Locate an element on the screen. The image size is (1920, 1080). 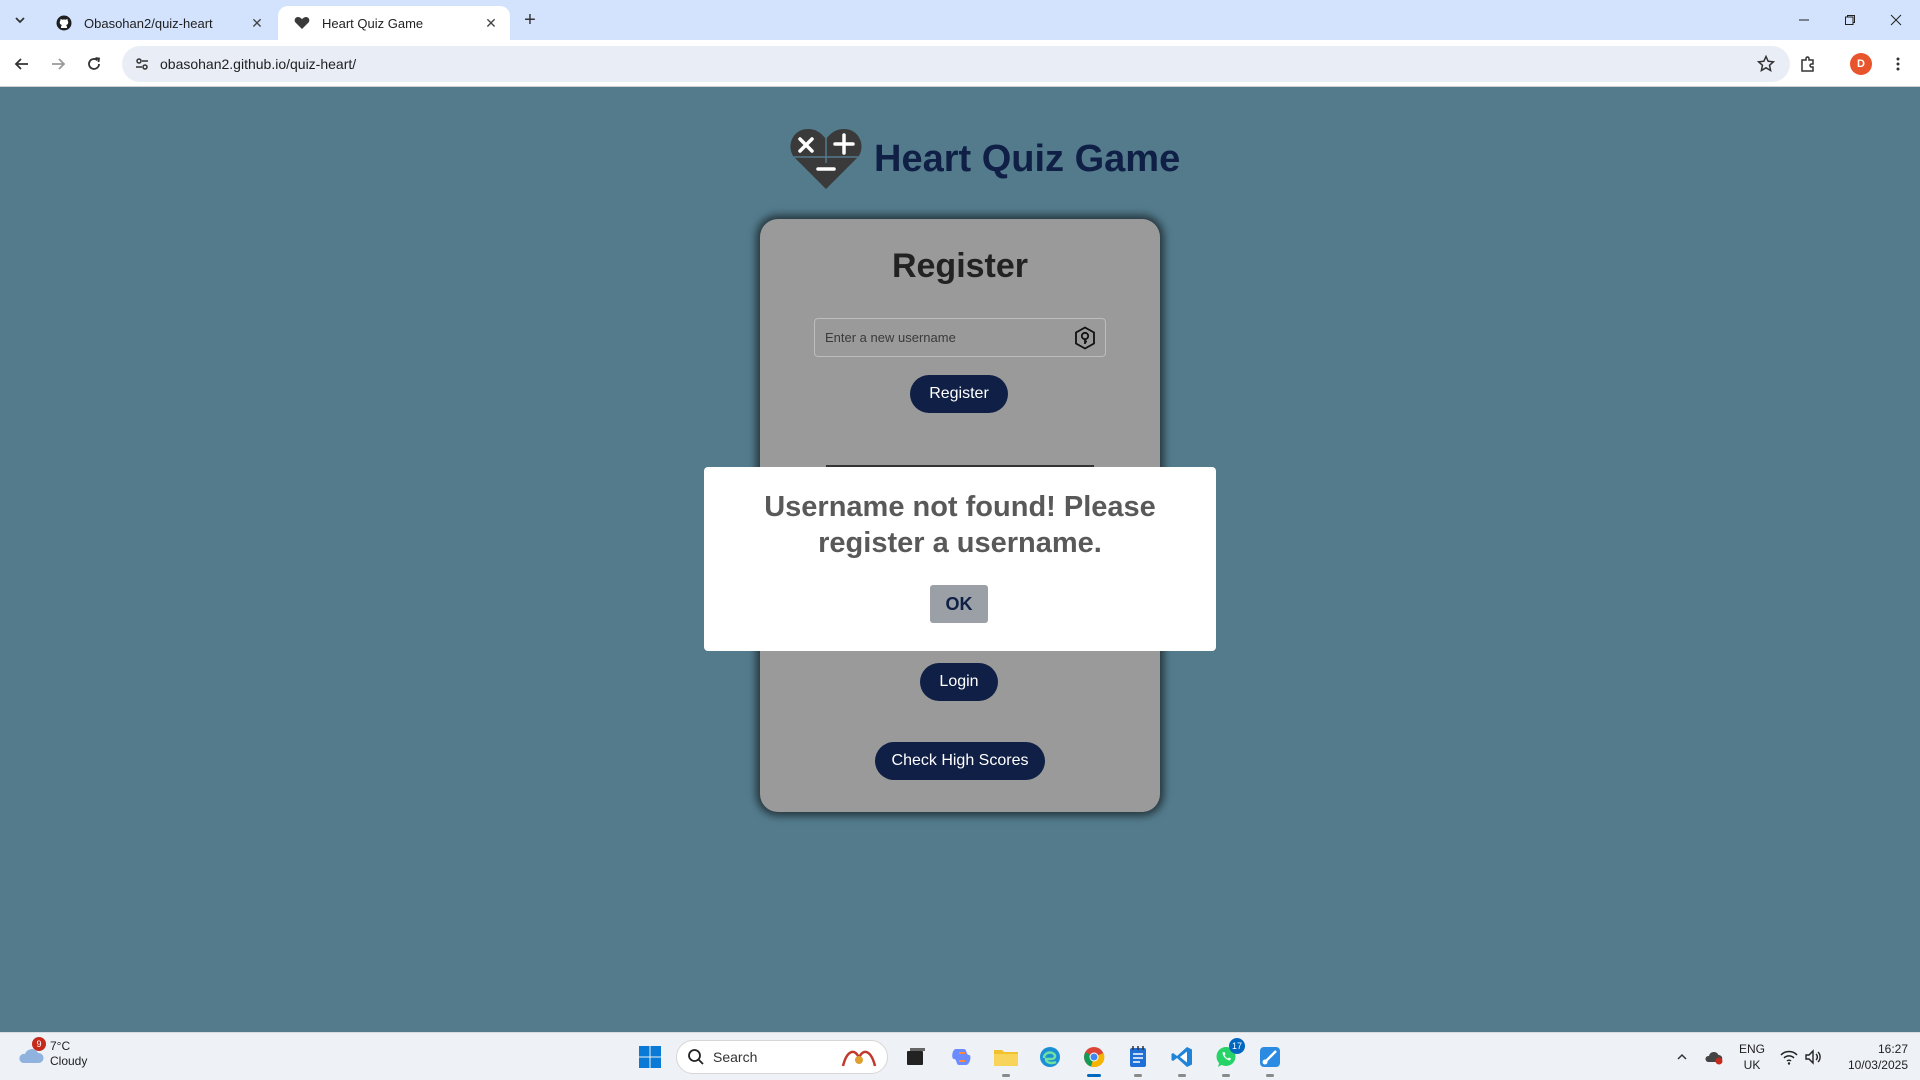
onedrive-tray-button is located at coordinates (1714, 1056).